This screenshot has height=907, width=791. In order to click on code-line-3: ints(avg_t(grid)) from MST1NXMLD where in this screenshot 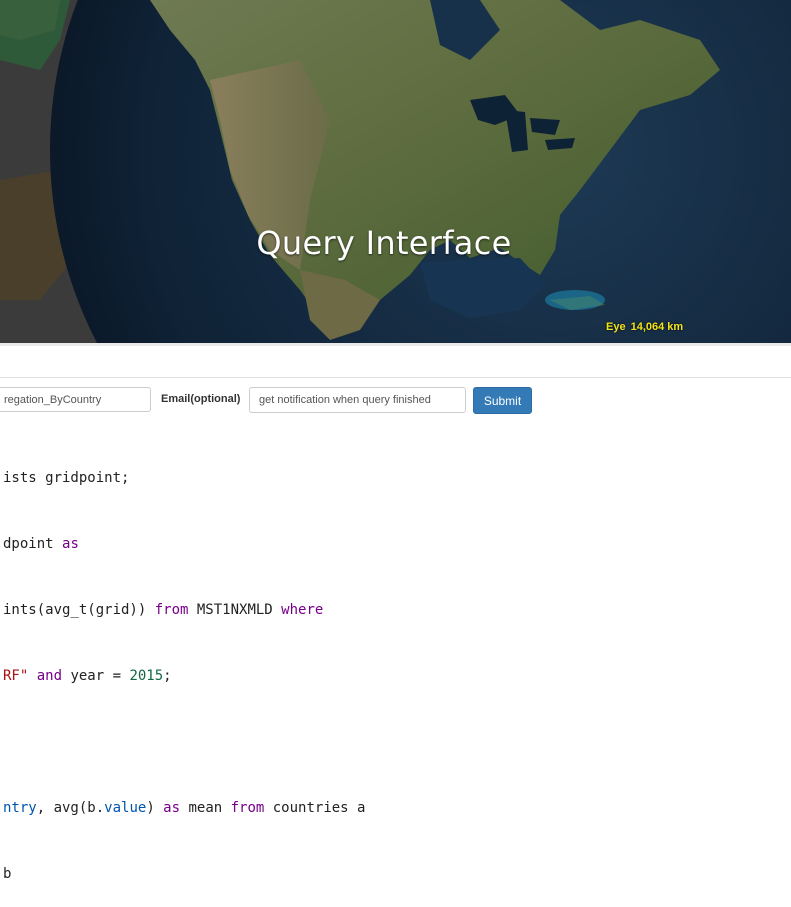, I will do `click(163, 610)`.